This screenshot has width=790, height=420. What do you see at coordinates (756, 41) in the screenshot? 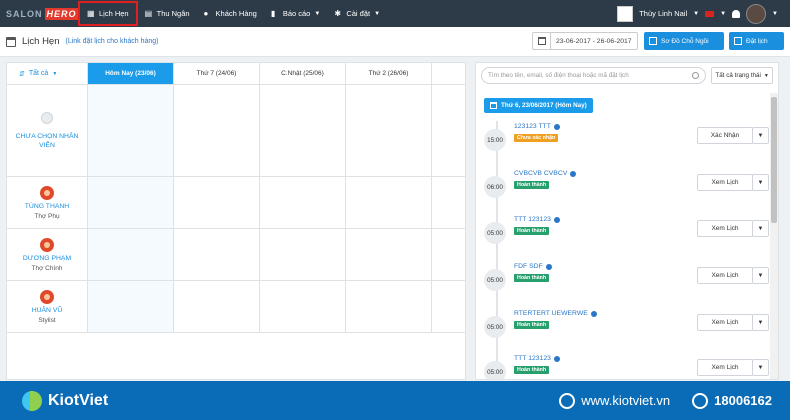
I see `book-appointment-button: Đặt lịch` at bounding box center [756, 41].